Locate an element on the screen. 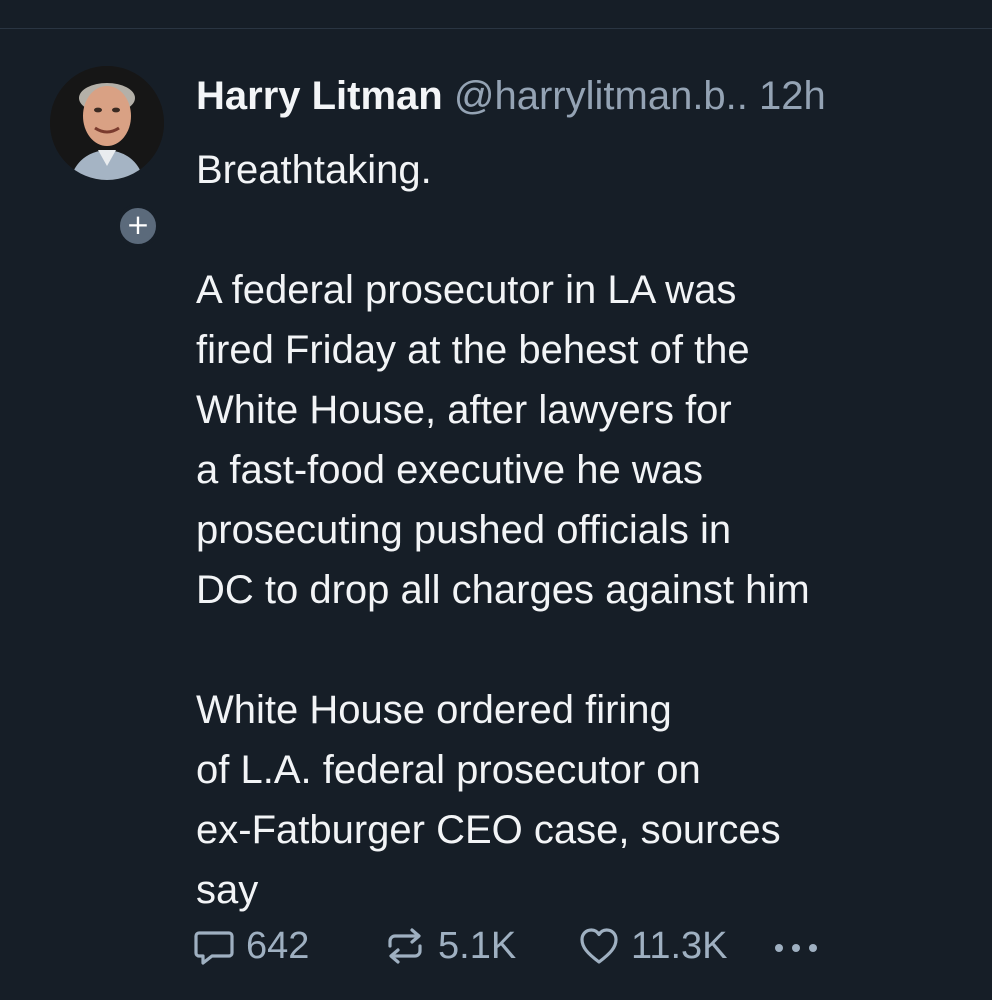  avatar-container: + is located at coordinates (107, 157).